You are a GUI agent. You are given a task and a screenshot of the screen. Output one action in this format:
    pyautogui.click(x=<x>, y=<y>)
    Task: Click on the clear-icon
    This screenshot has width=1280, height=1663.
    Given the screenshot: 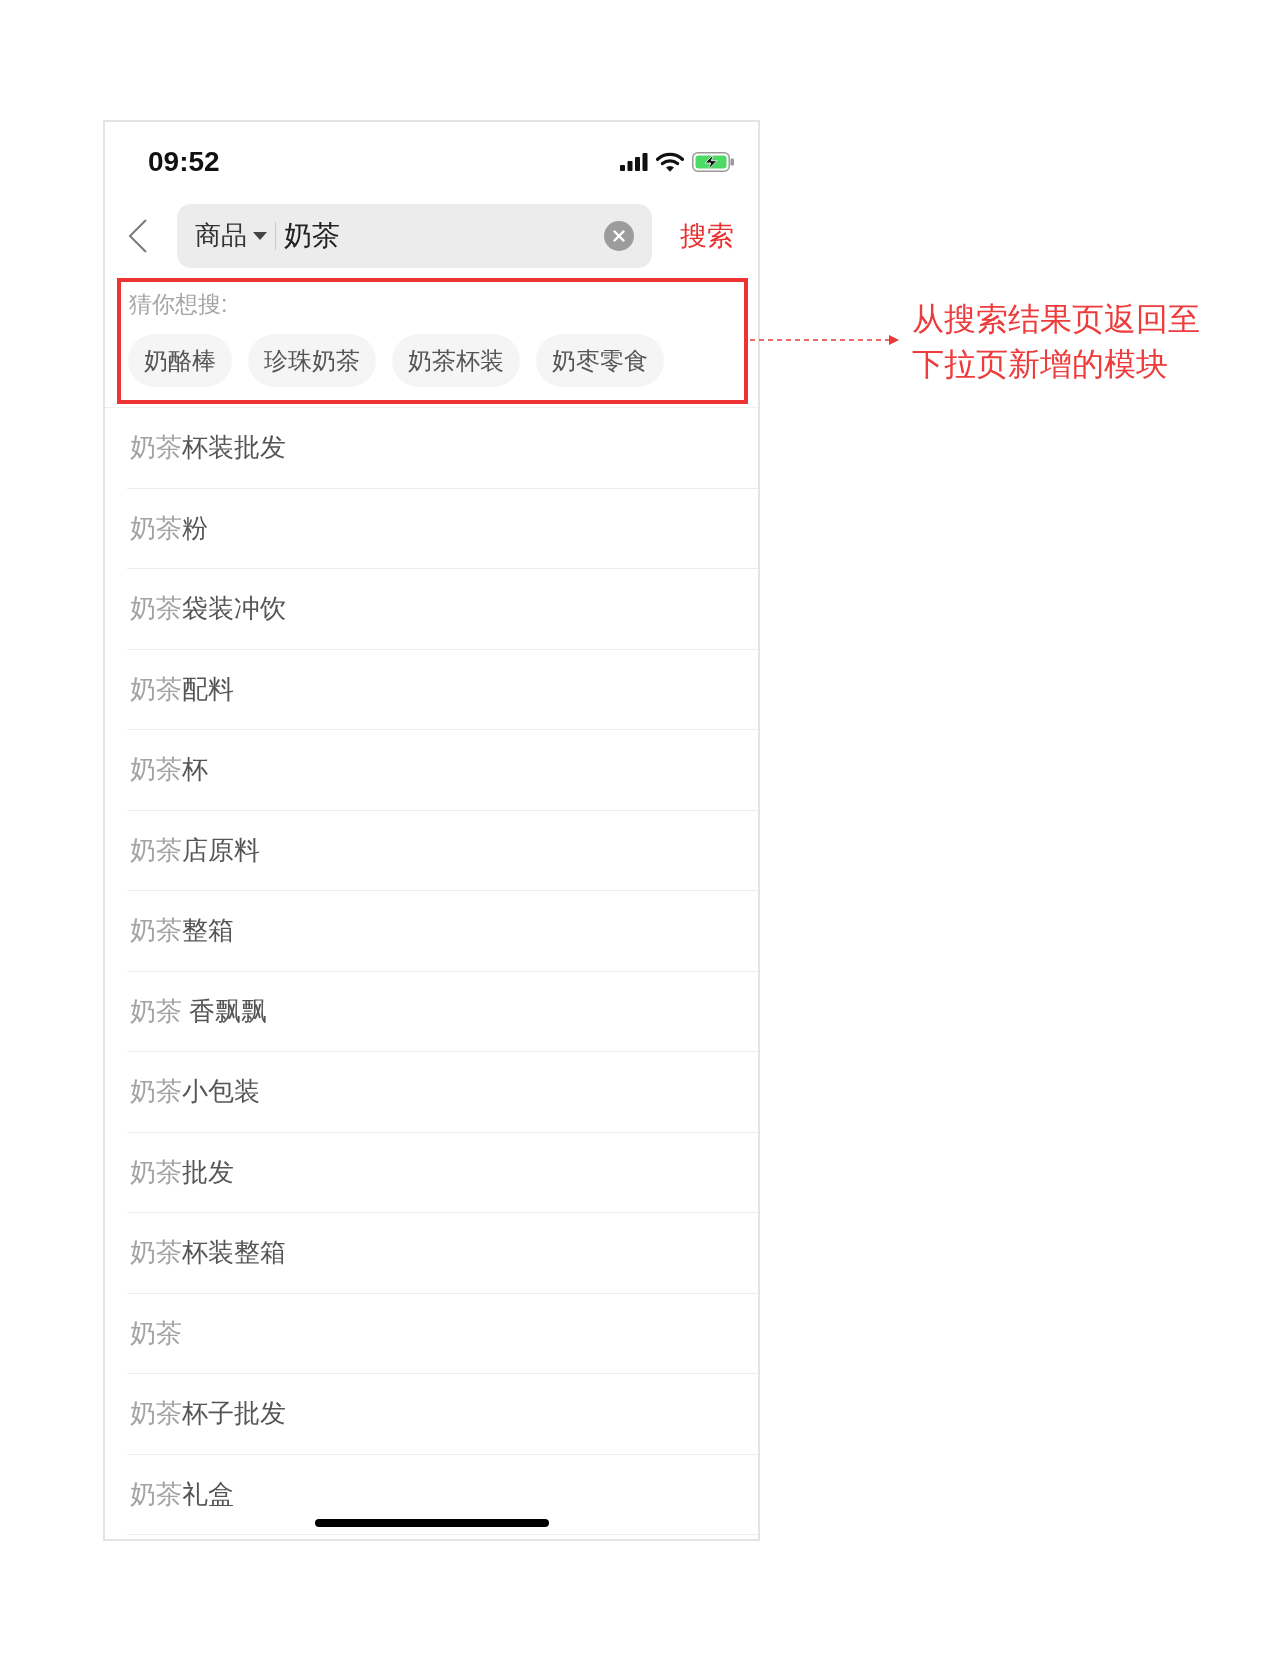 What is the action you would take?
    pyautogui.click(x=619, y=236)
    